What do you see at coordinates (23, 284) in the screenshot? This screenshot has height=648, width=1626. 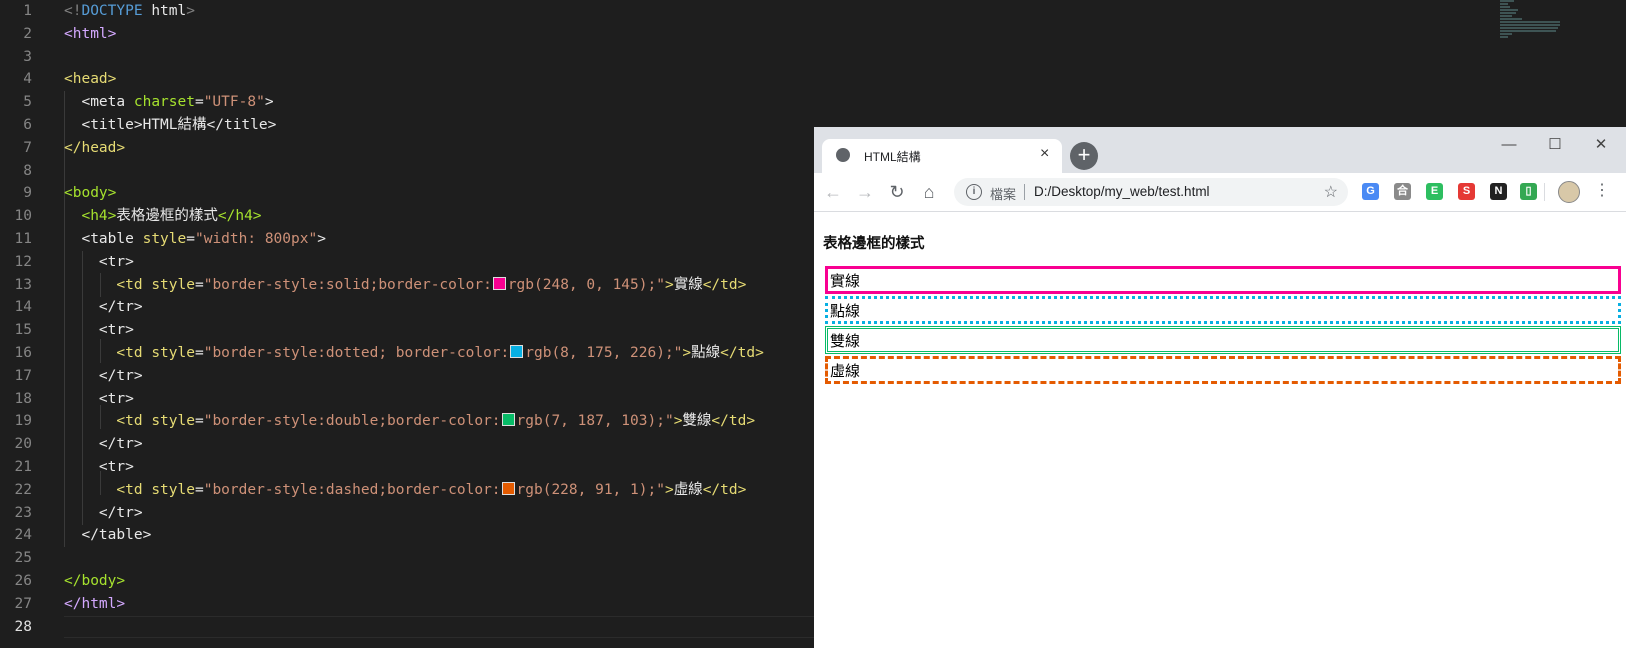 I see `line-number: 13` at bounding box center [23, 284].